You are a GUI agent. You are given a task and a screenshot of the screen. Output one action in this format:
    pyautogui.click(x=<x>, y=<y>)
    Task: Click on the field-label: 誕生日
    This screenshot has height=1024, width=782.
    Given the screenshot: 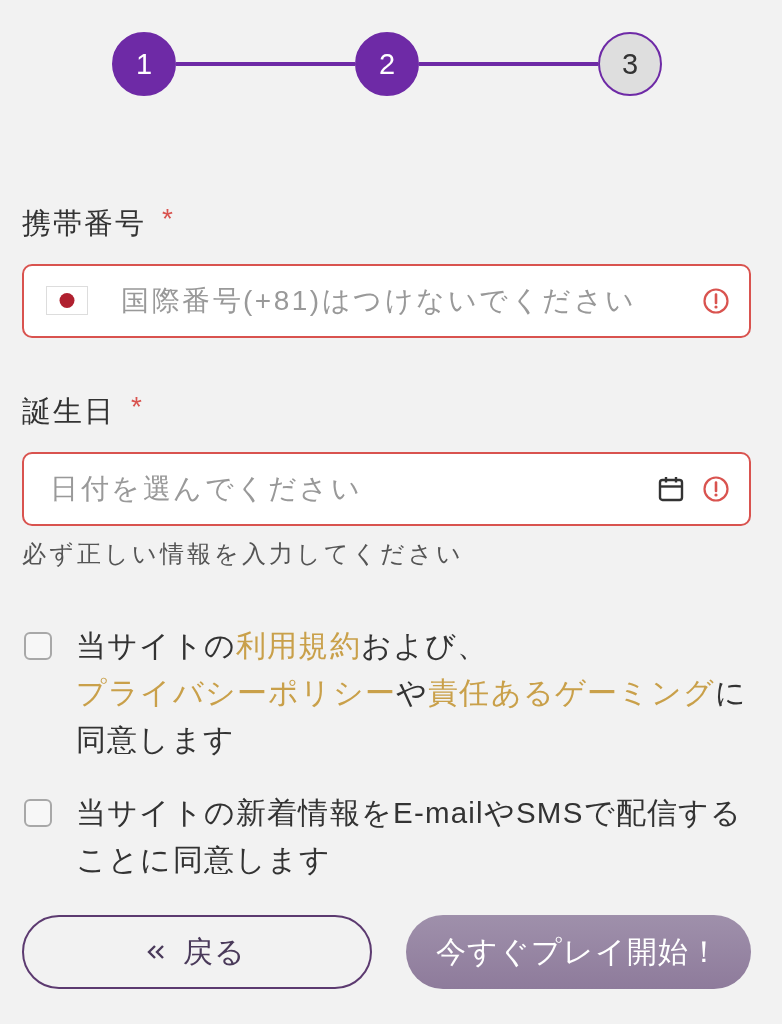 What is the action you would take?
    pyautogui.click(x=68, y=411)
    